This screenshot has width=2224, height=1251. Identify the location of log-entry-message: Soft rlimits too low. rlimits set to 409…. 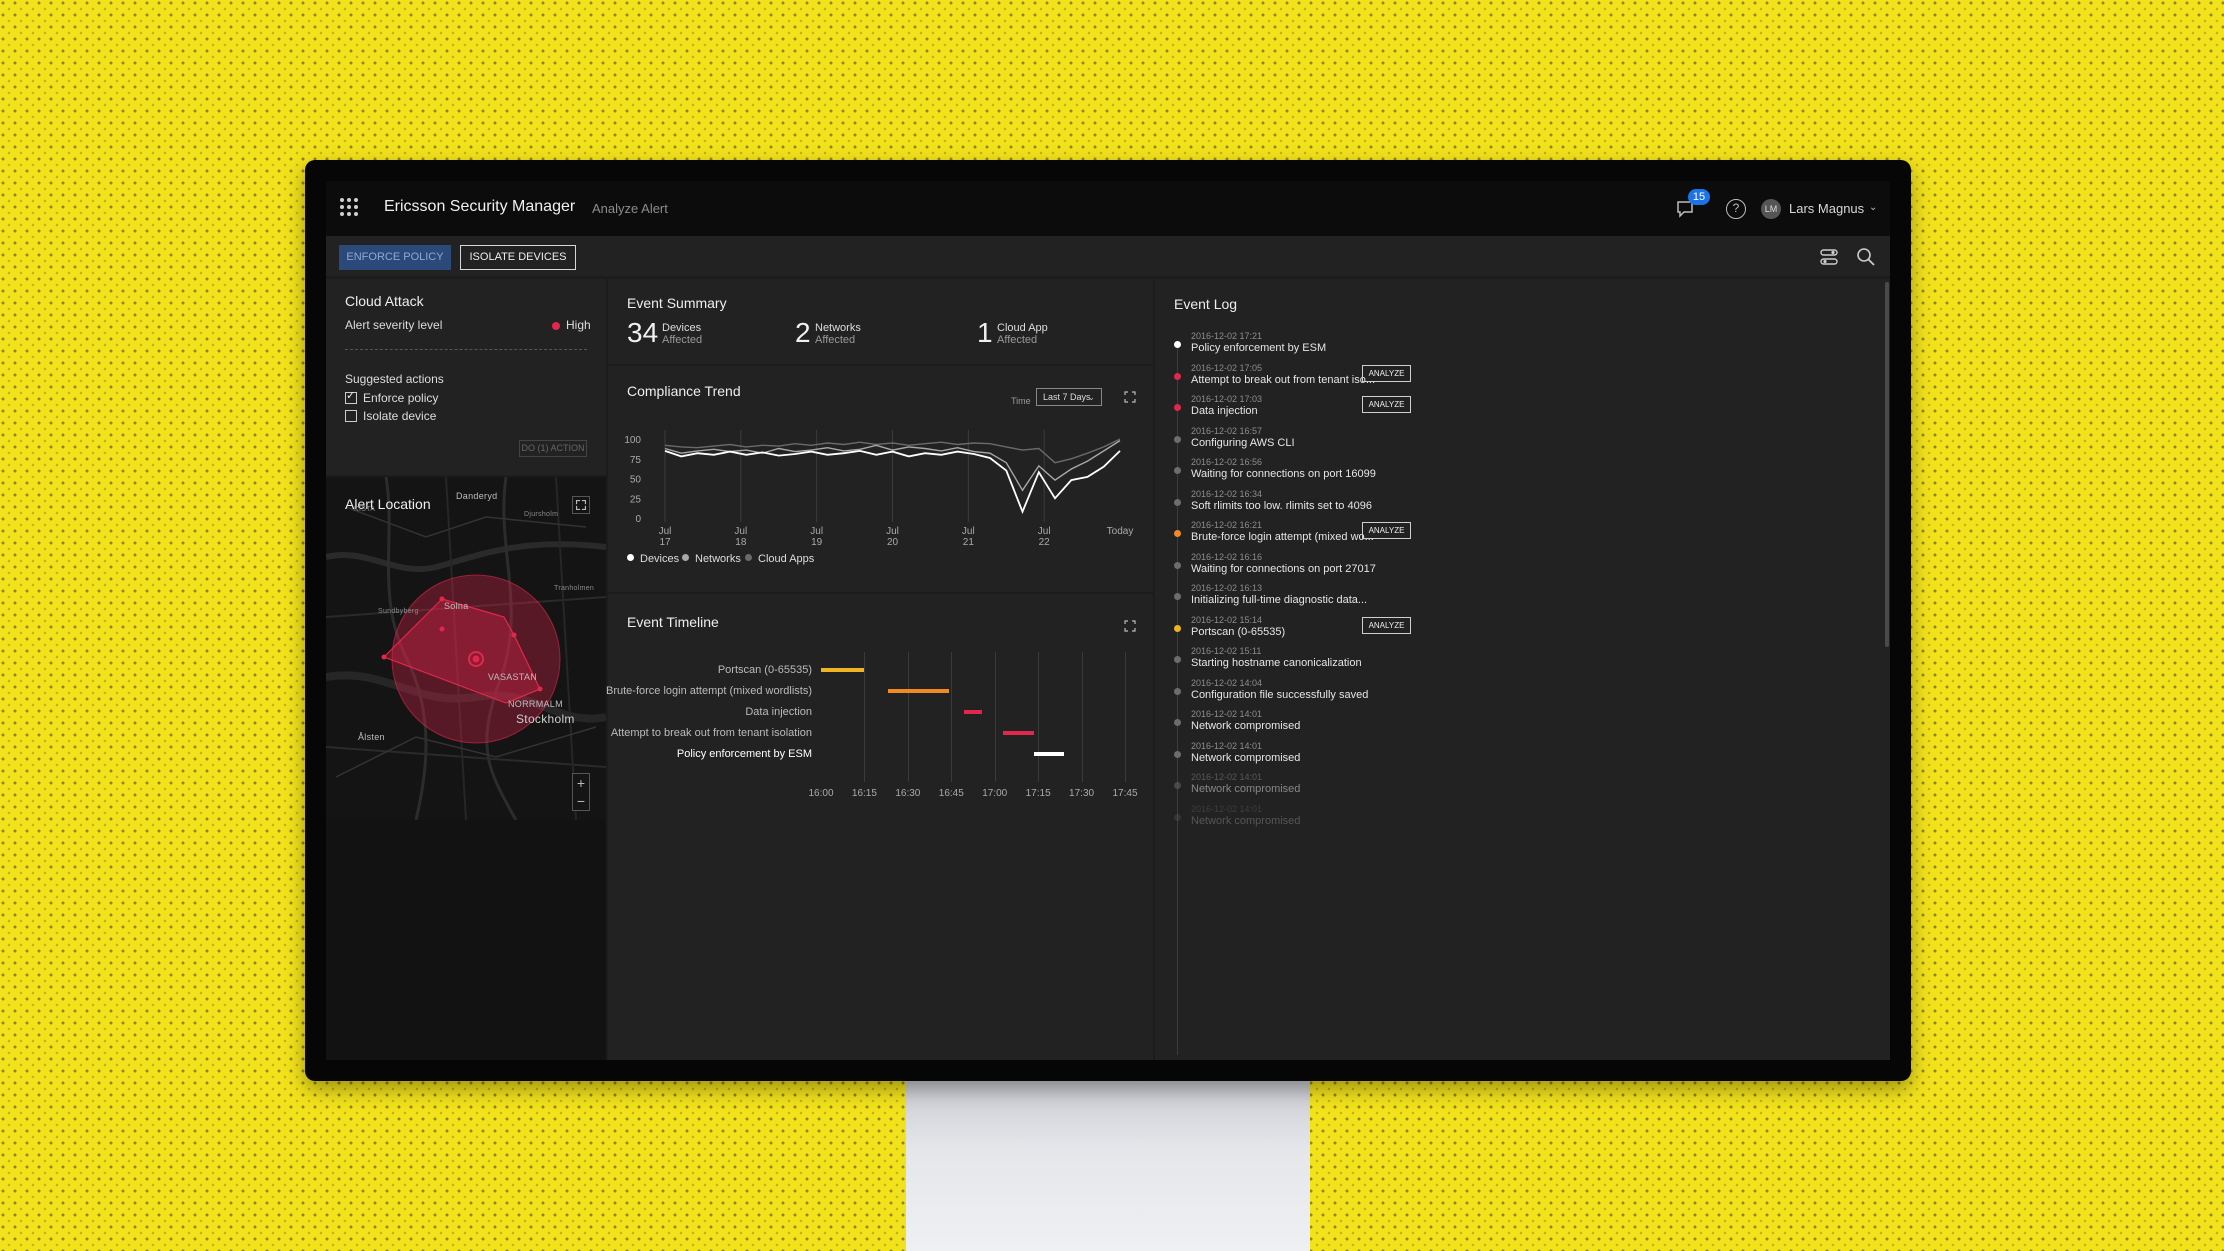
(1281, 505).